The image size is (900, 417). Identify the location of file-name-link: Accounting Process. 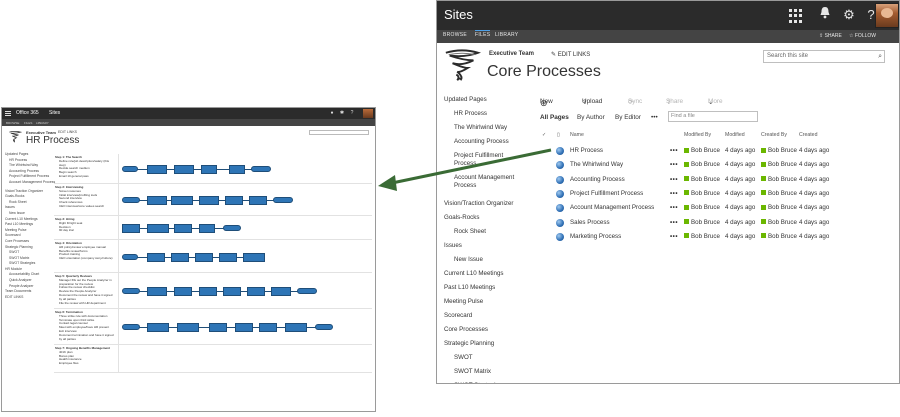
(597, 179).